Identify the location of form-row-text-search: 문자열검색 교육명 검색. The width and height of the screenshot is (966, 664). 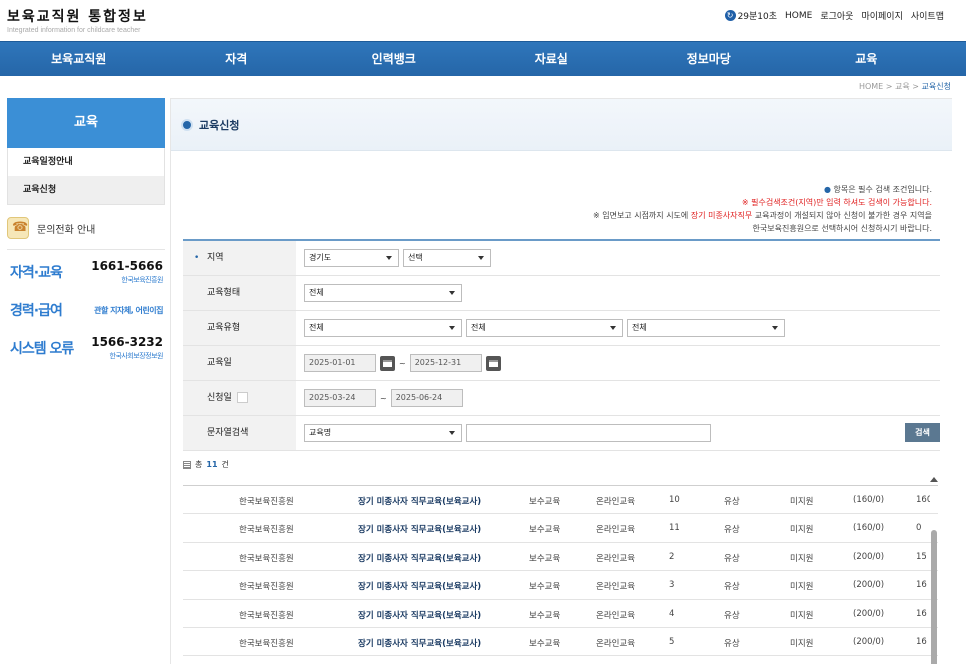
(561, 433).